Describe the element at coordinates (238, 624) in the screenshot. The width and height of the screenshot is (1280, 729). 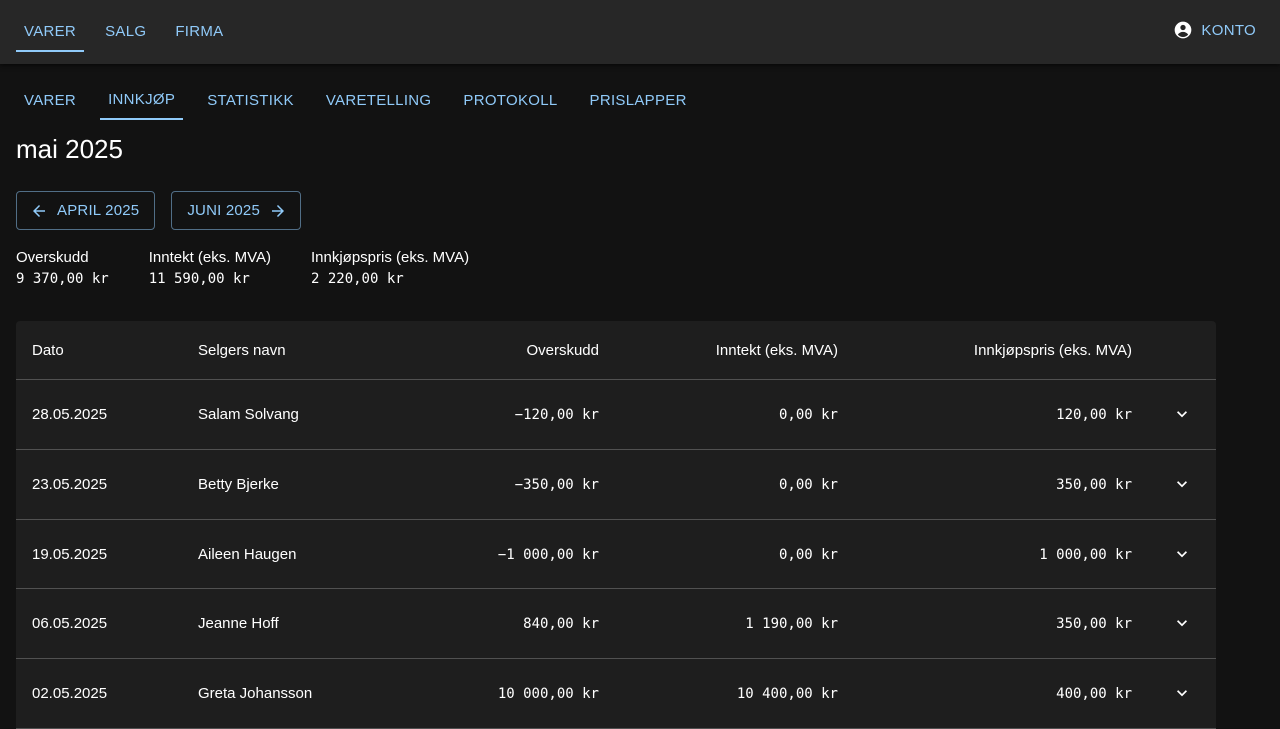
I see `cell-seller: Jeanne Hoff` at that location.